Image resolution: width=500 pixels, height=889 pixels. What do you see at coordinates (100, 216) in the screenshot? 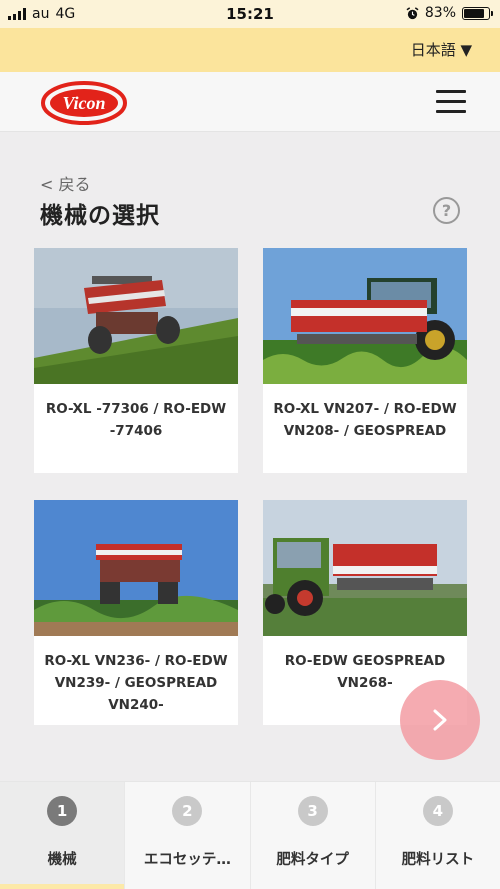
I see `page-title: 機械の選択` at bounding box center [100, 216].